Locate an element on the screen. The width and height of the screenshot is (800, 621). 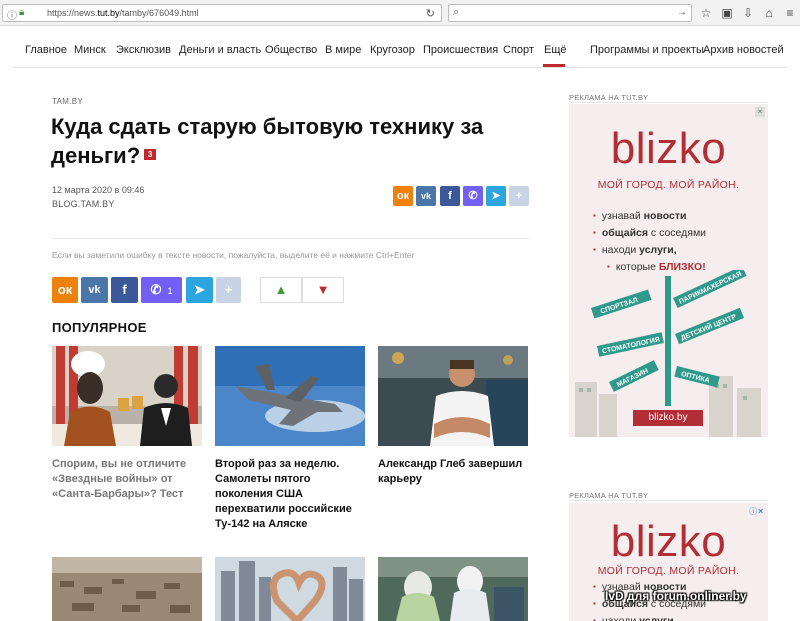
divider is located at coordinates (290, 238).